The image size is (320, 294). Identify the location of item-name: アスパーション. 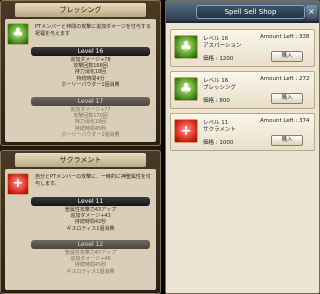
(222, 46).